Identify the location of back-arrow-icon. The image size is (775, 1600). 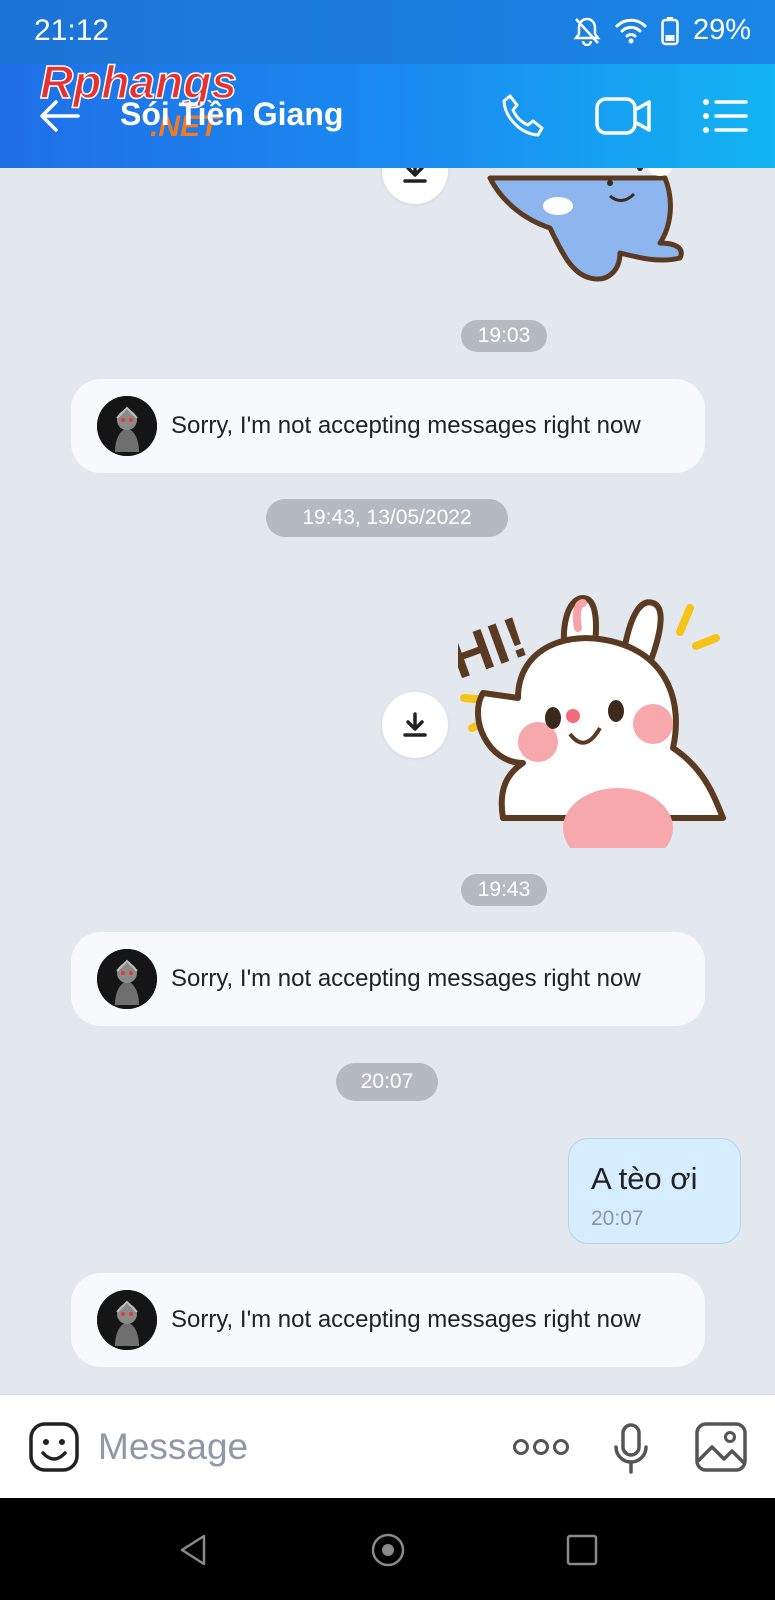
(60, 116).